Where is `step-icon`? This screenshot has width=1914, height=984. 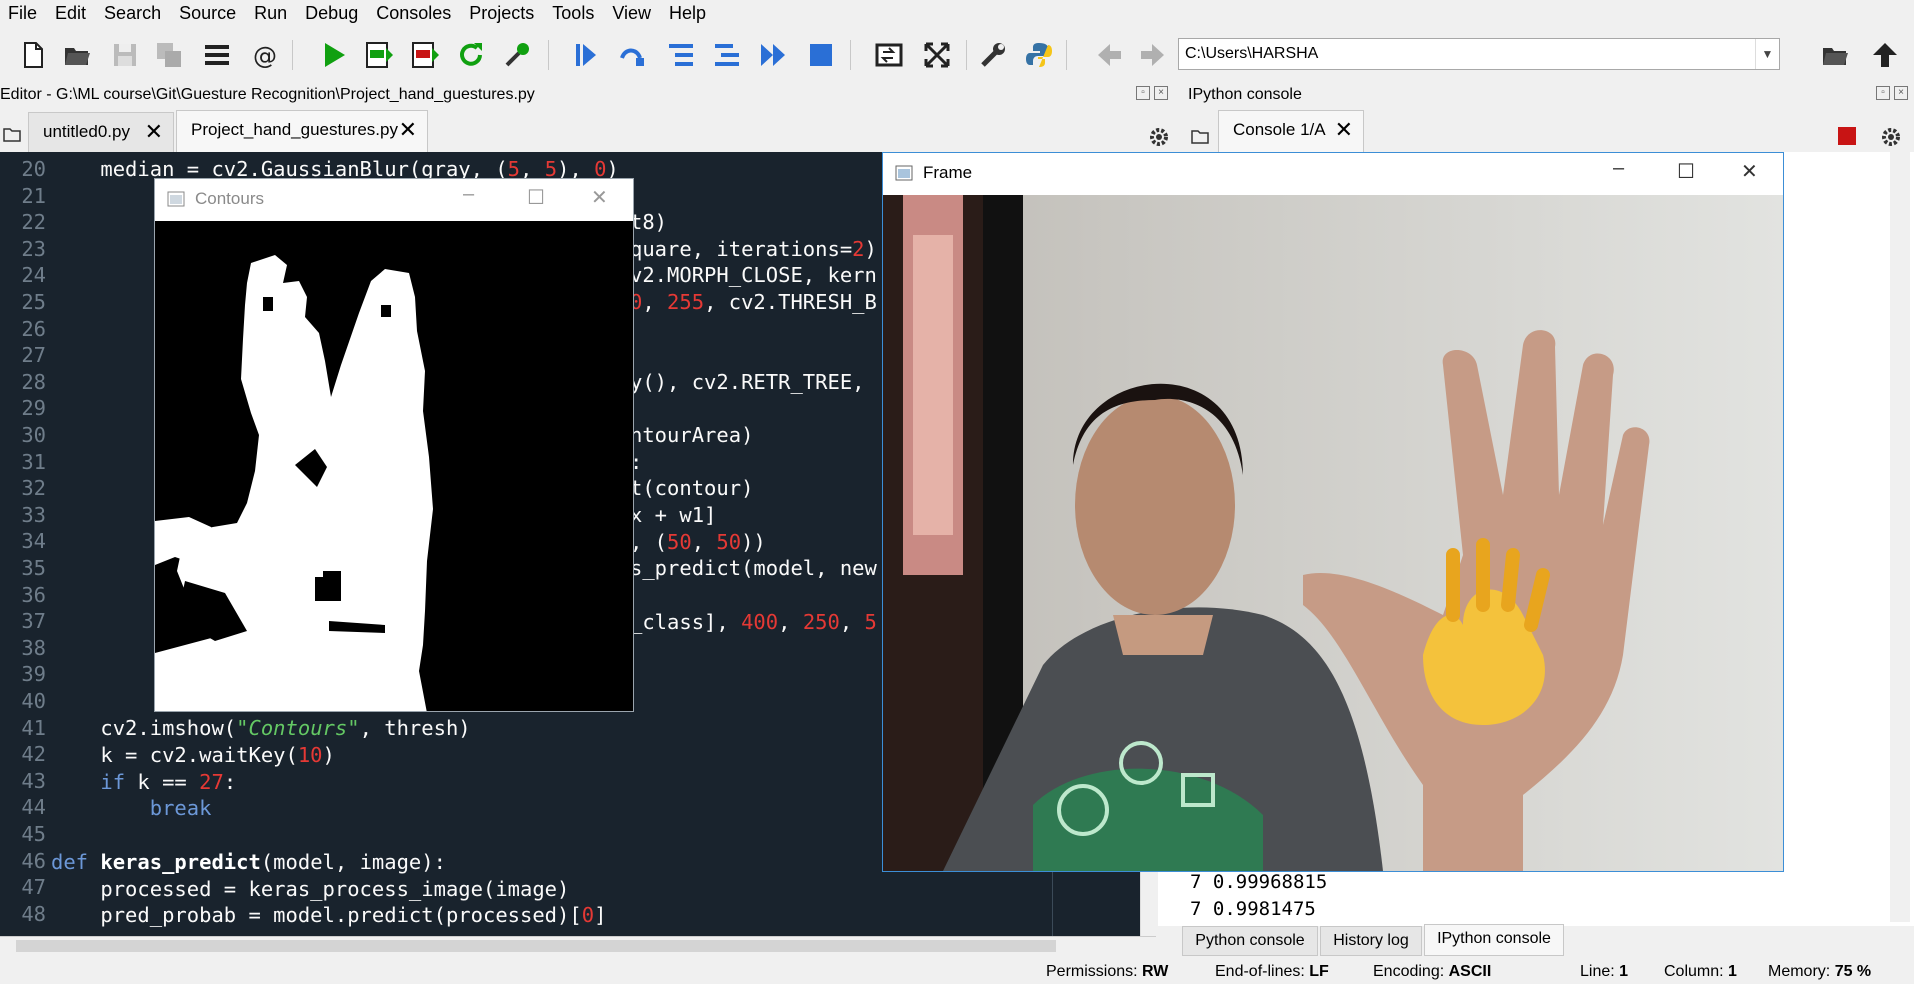 step-icon is located at coordinates (633, 55).